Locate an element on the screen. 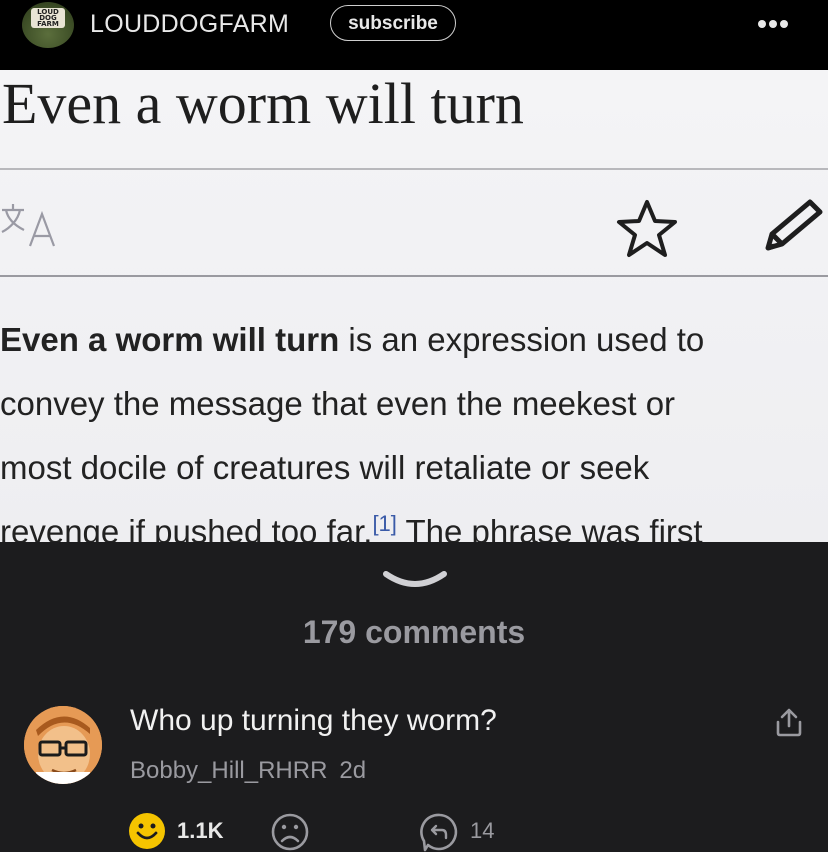  comment-actions: 1.1K 14 is located at coordinates (414, 829).